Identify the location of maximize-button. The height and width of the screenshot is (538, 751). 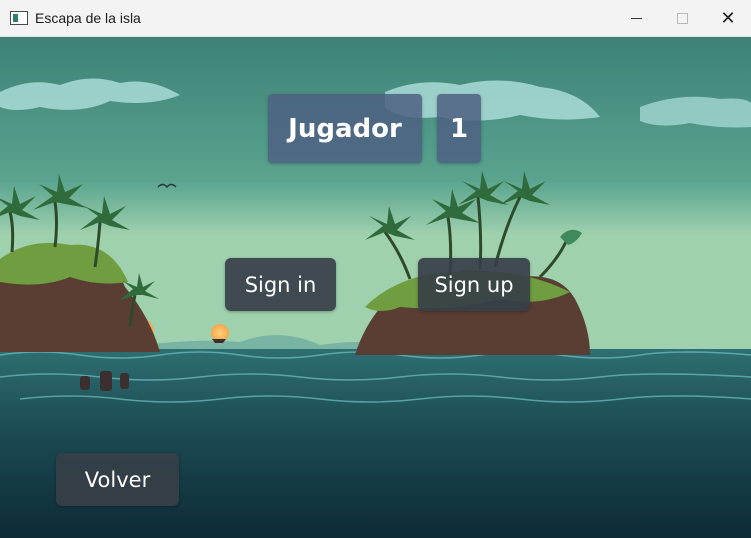
(682, 18).